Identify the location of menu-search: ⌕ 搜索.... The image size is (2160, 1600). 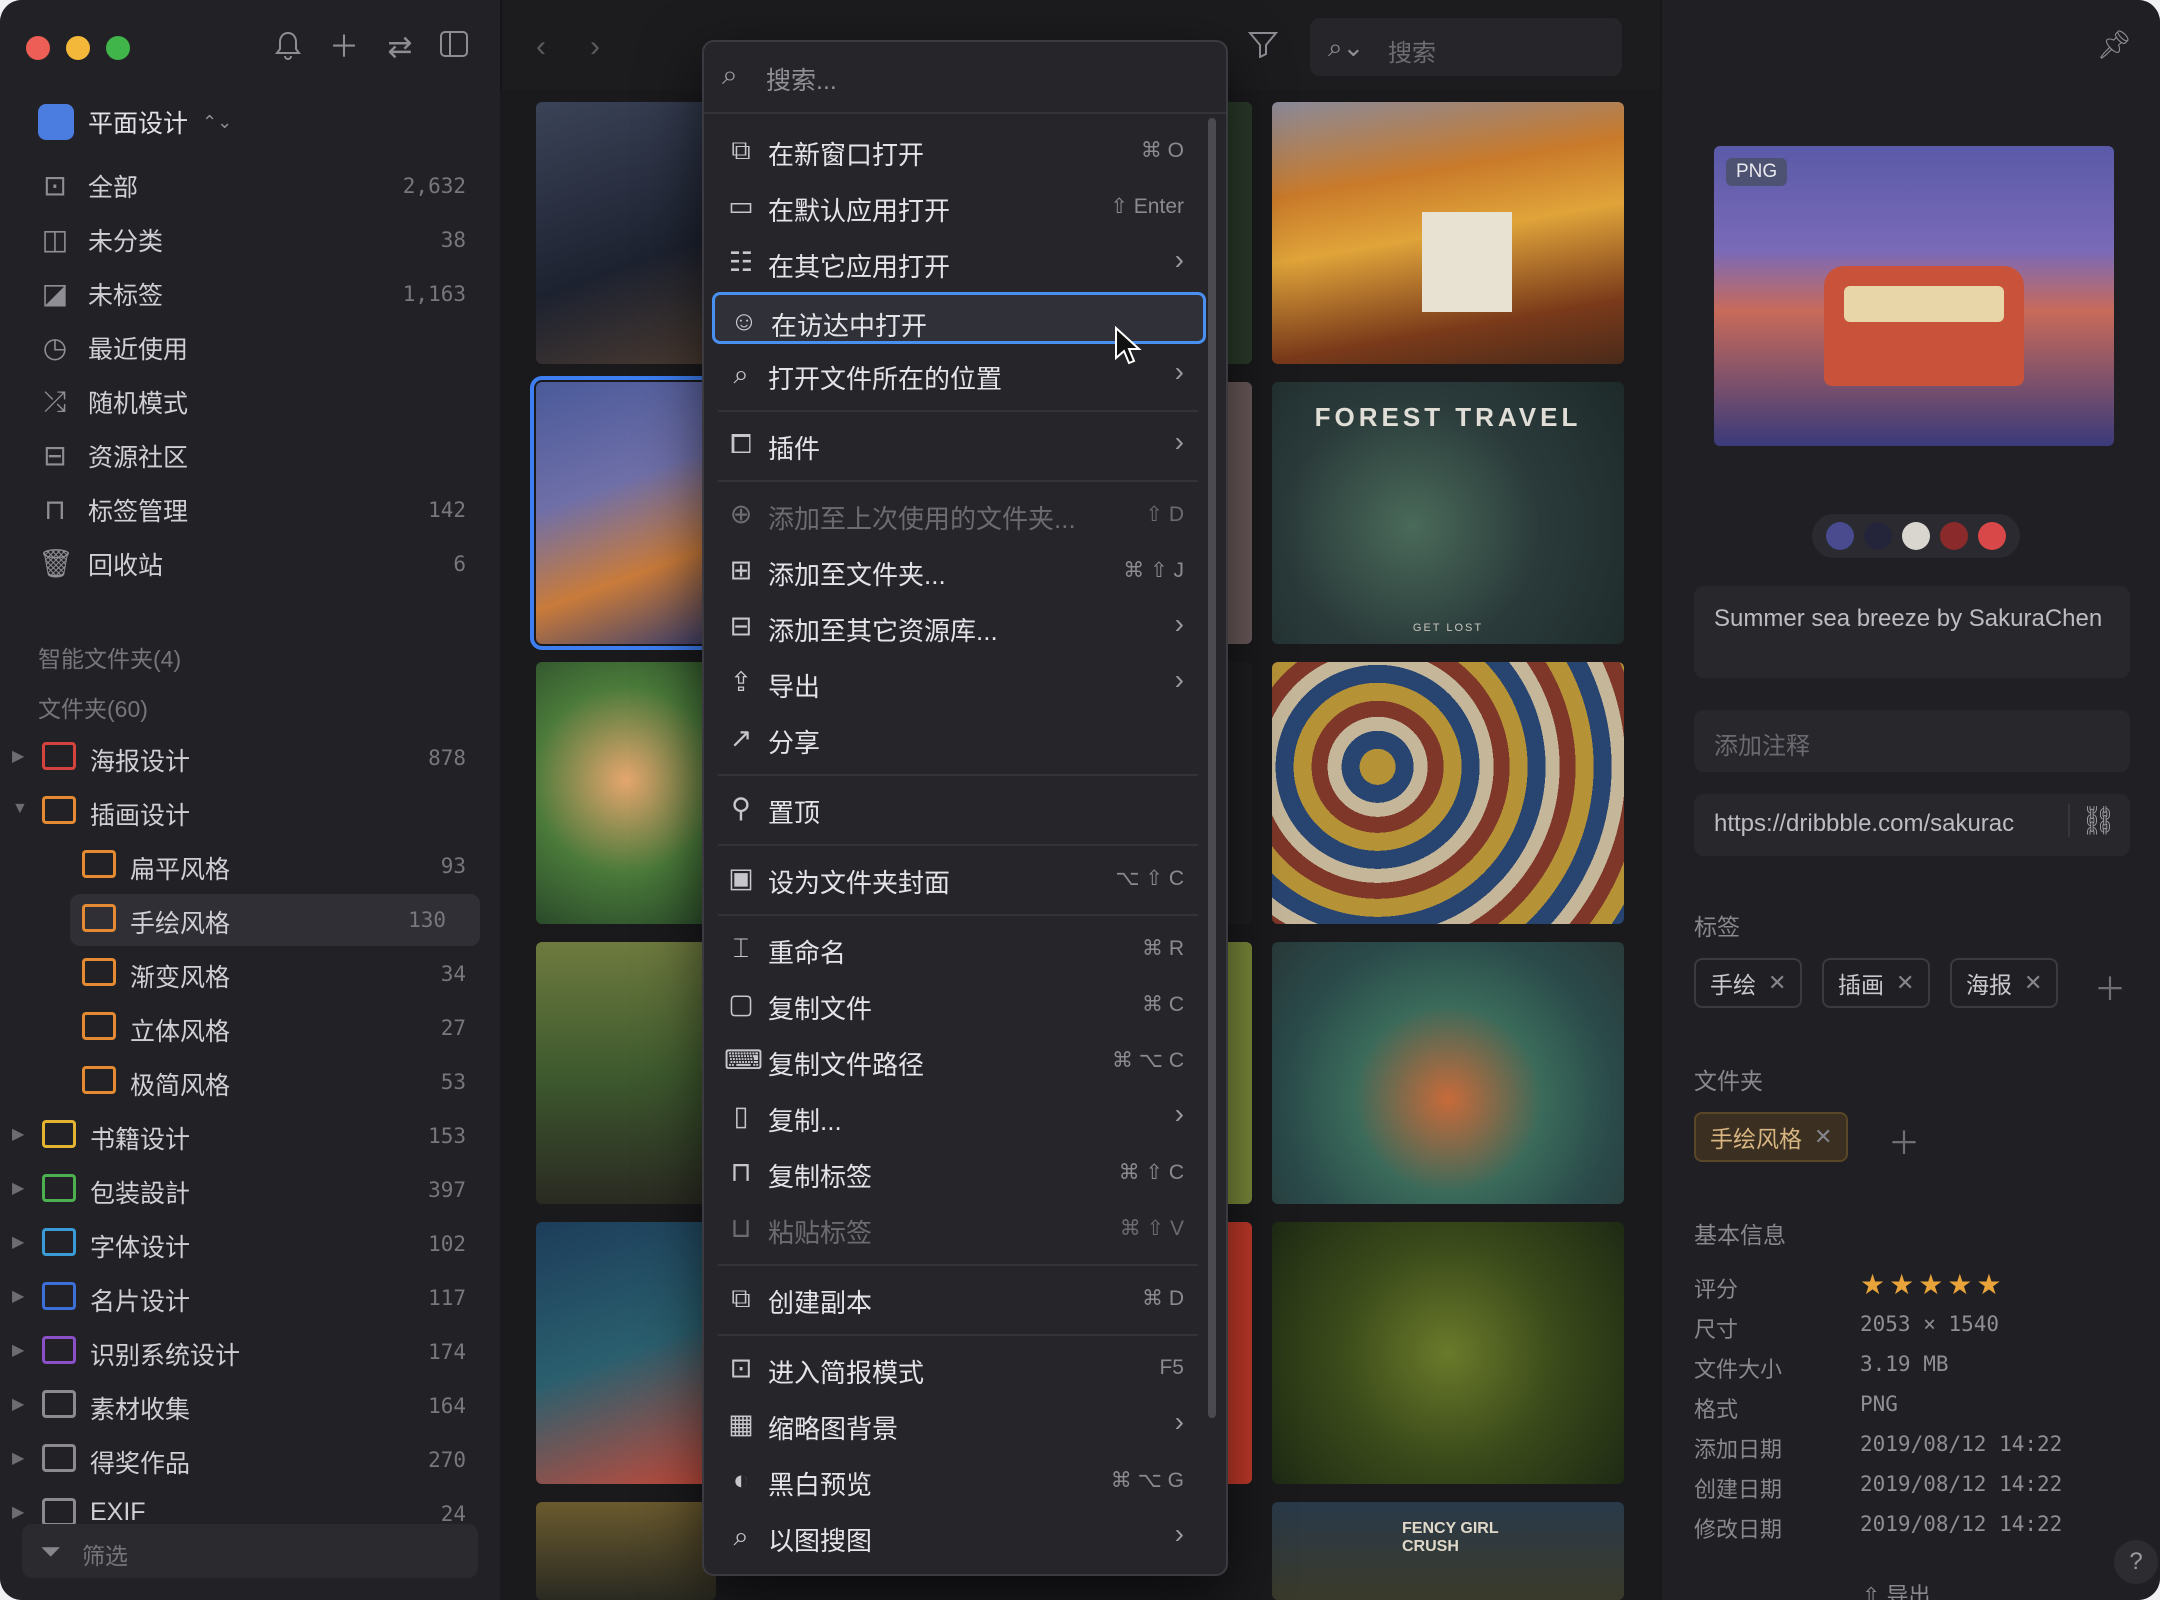
(965, 78).